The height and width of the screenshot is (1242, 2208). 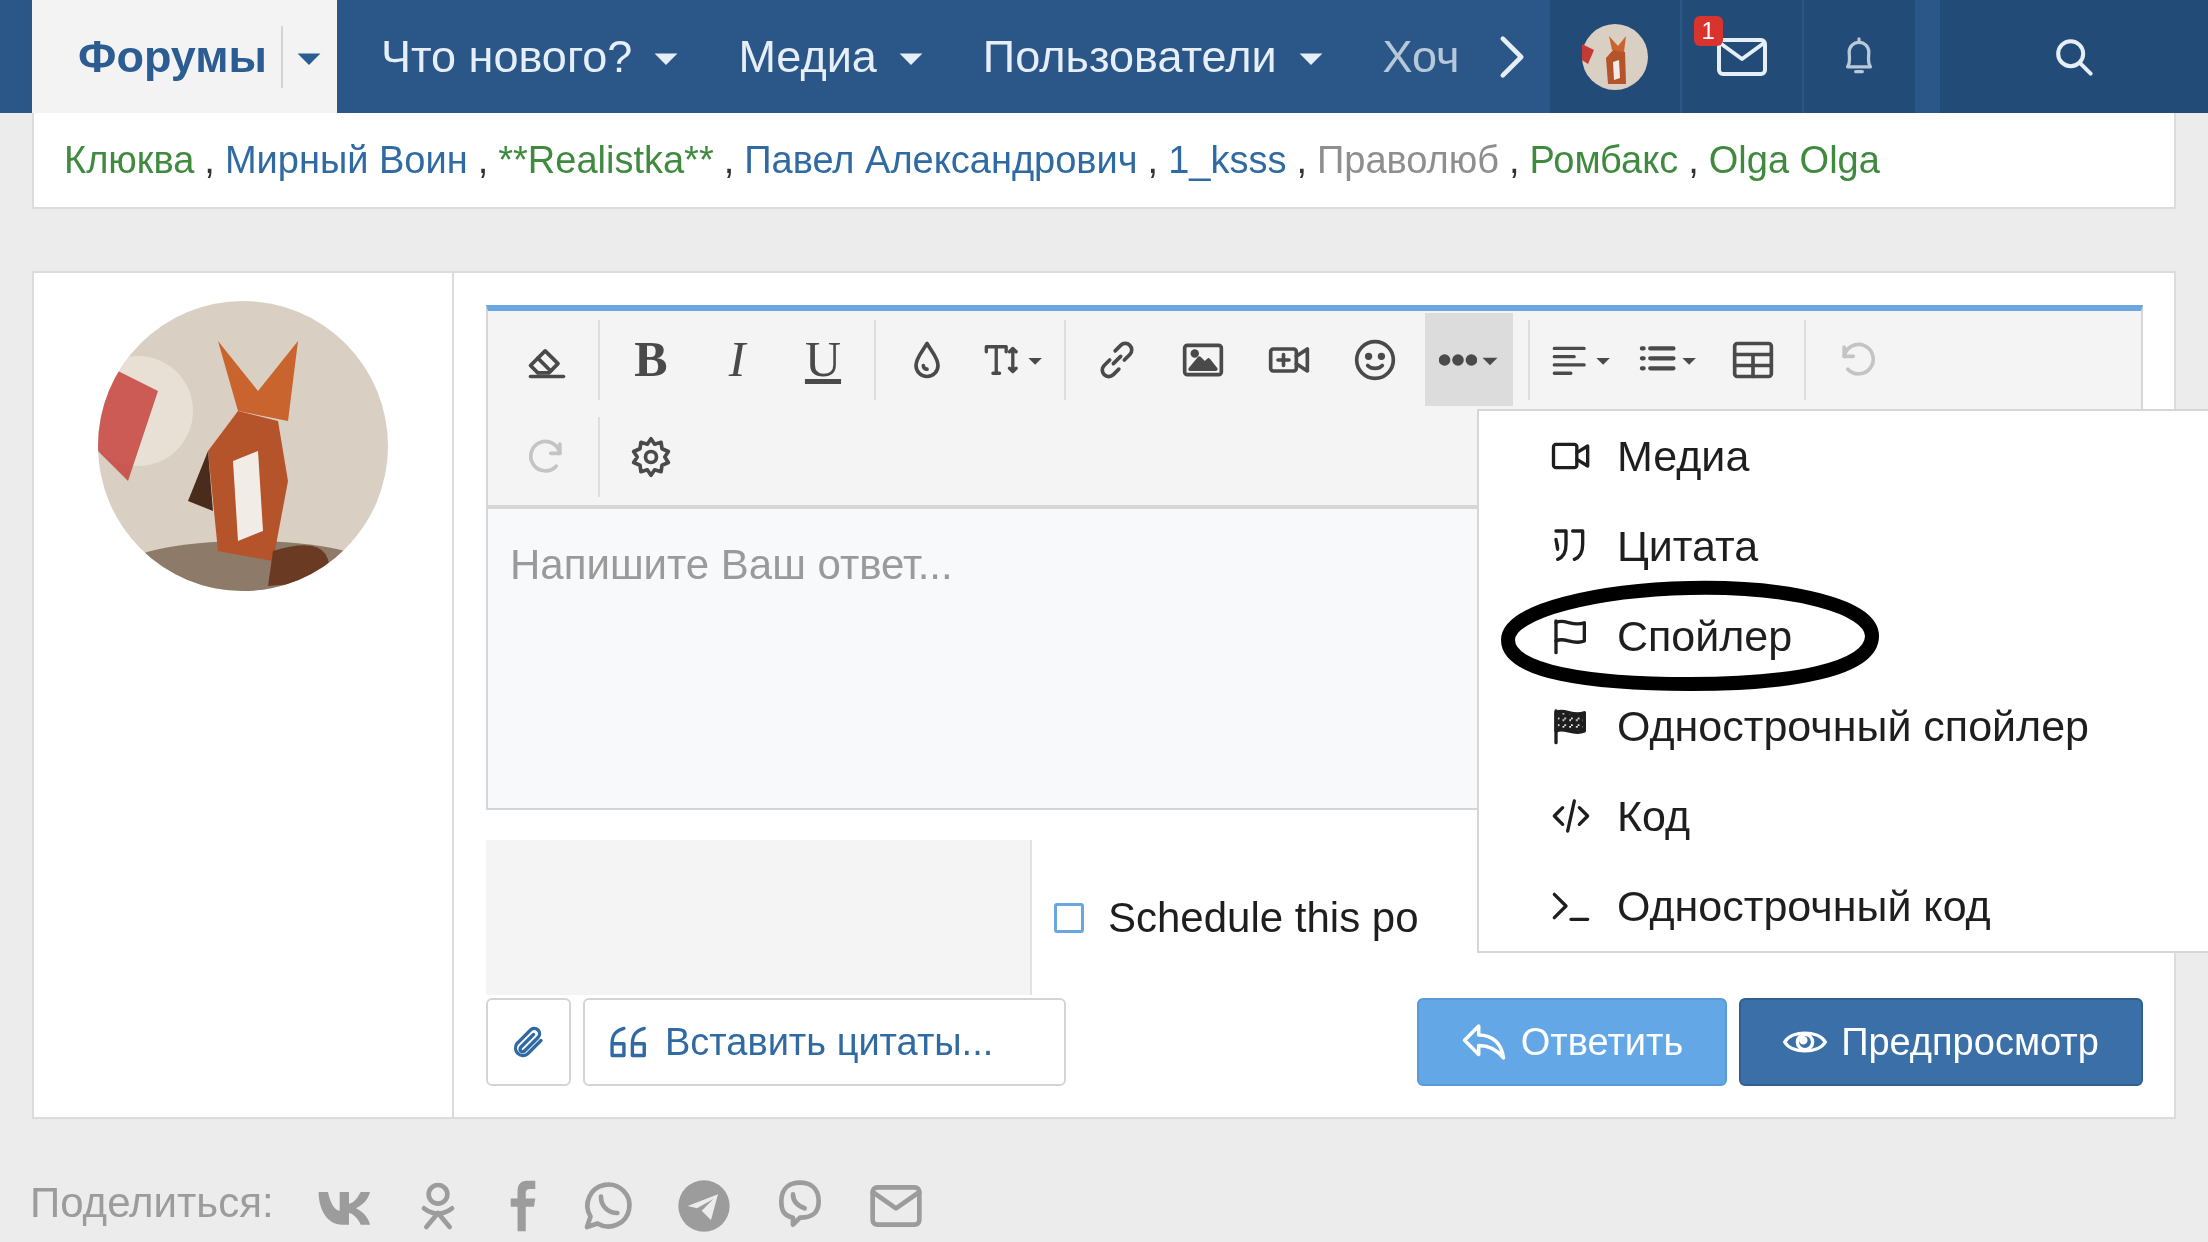 What do you see at coordinates (1708, 31) in the screenshot?
I see `notification-badge: 1` at bounding box center [1708, 31].